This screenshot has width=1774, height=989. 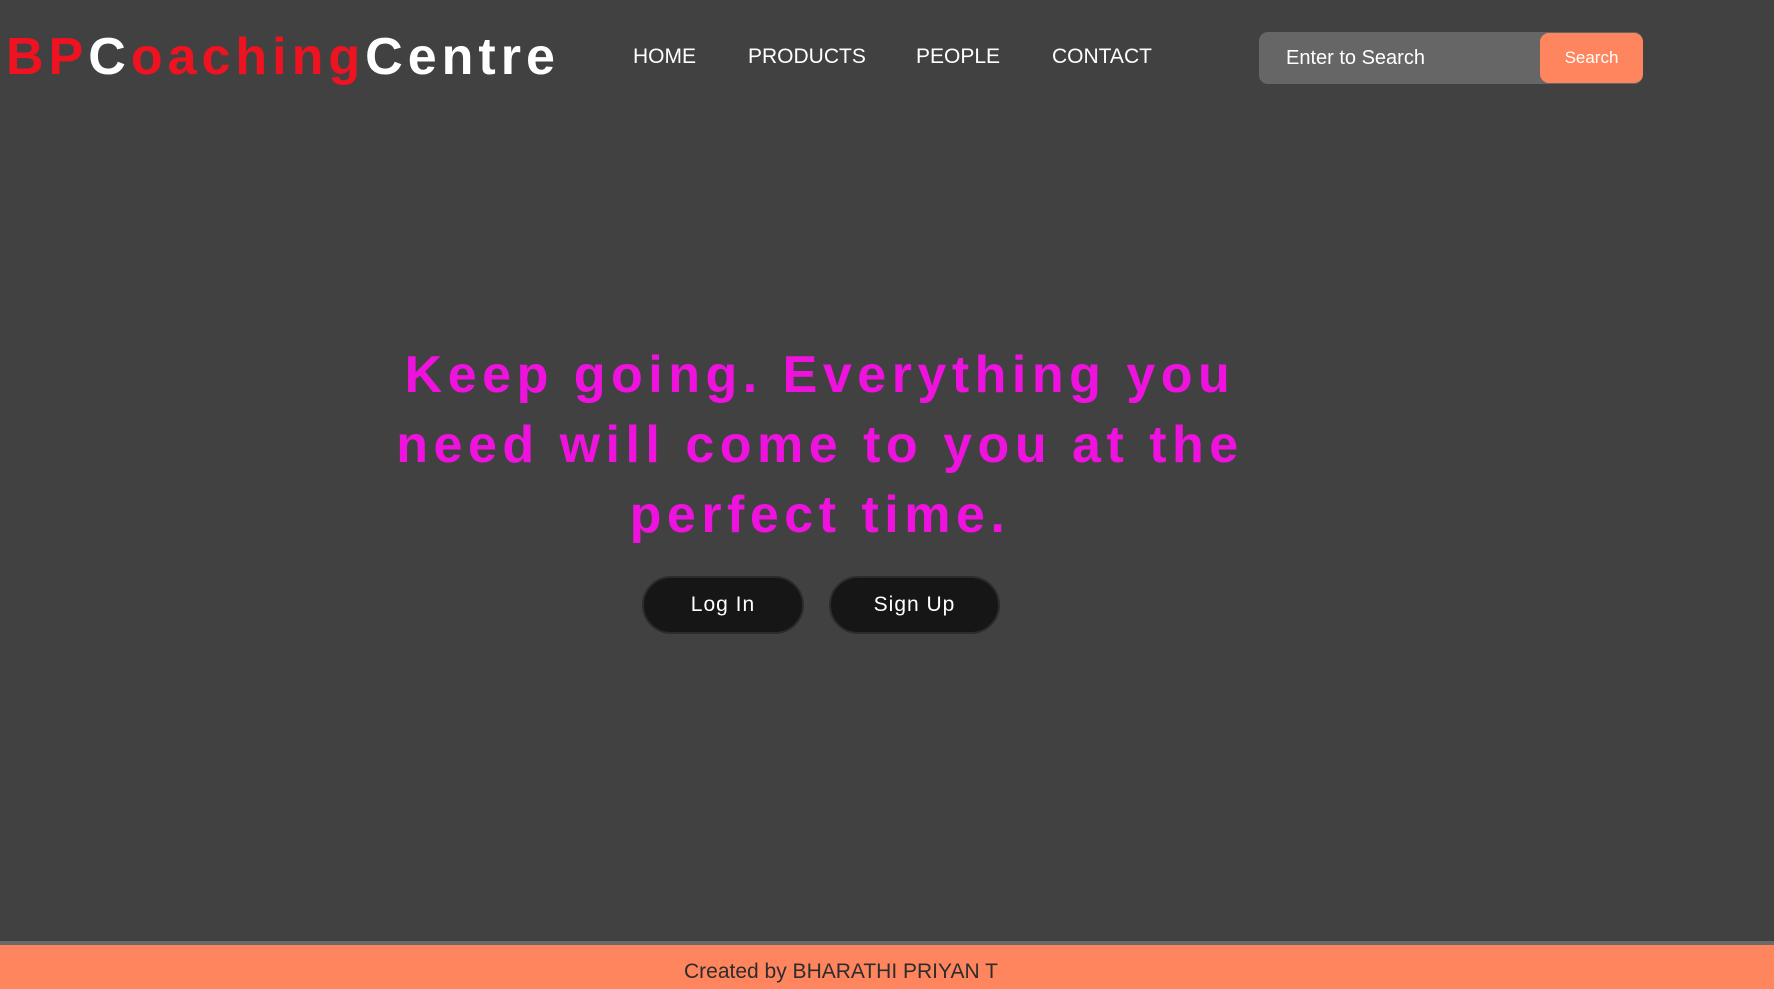 I want to click on search-bar: Search, so click(x=1451, y=58).